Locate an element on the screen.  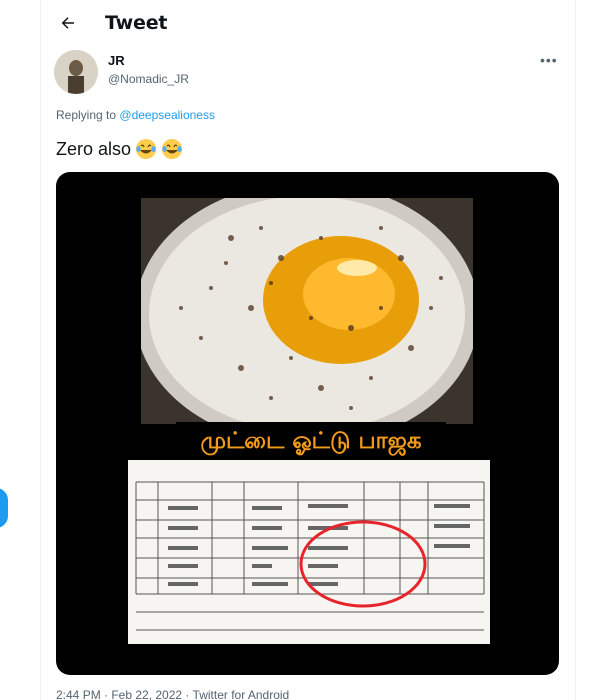
replying-to-line: Replying to @deepsealioness is located at coordinates (135, 115).